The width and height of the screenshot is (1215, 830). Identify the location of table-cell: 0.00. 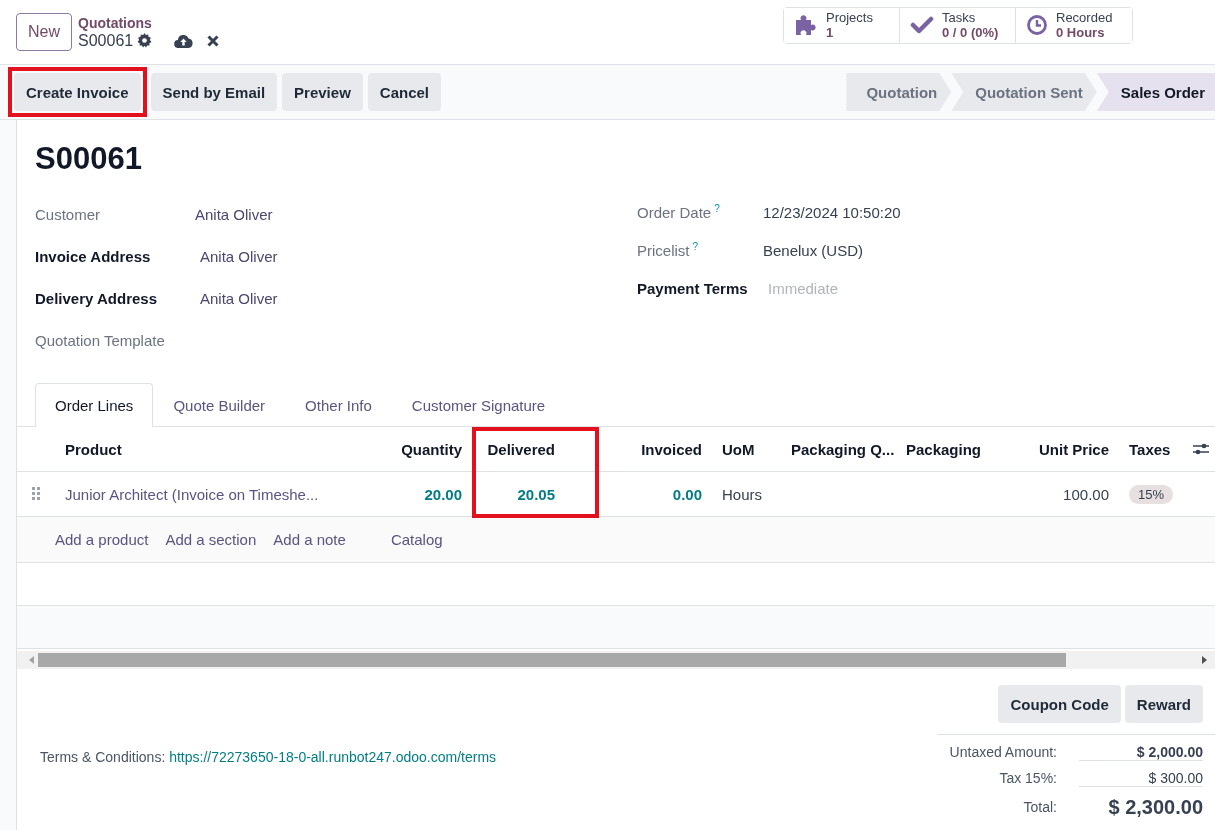
(687, 494).